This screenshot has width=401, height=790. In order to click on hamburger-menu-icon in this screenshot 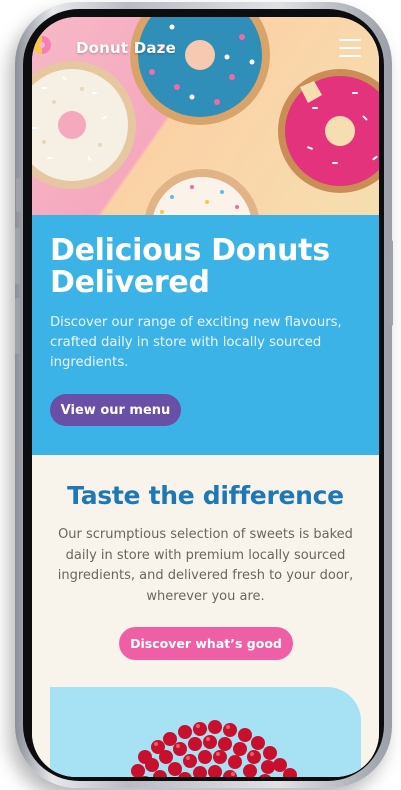, I will do `click(350, 48)`.